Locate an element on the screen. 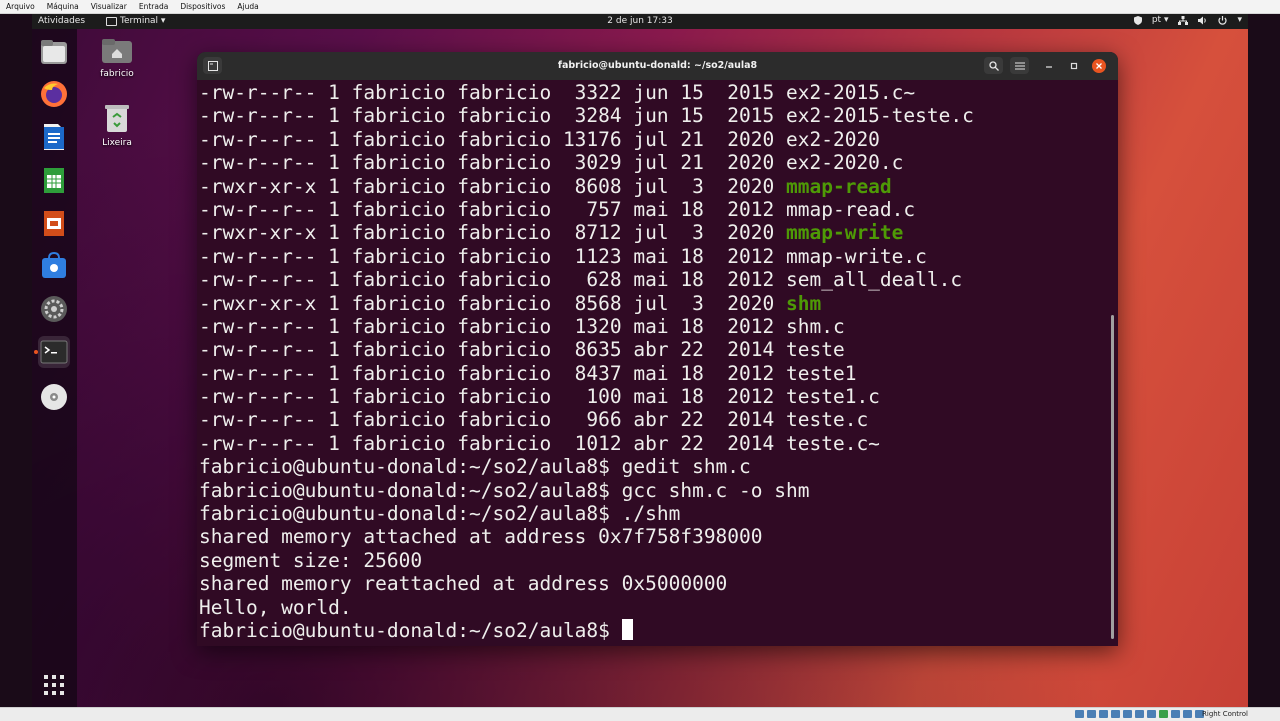 The height and width of the screenshot is (721, 1280). maximize-icon is located at coordinates (1074, 66).